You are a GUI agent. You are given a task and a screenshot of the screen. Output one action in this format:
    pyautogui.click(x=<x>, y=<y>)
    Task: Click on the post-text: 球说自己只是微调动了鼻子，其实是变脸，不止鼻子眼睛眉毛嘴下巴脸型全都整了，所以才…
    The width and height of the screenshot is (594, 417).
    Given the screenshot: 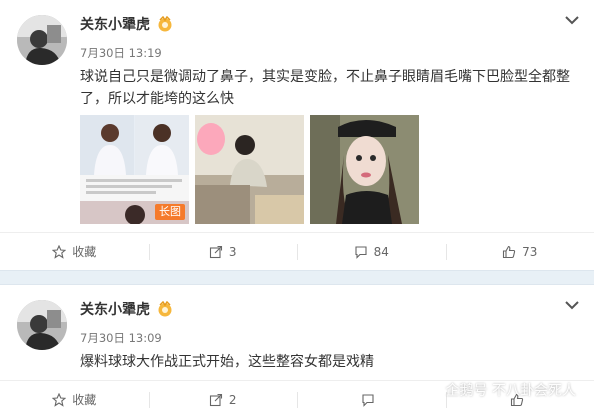 What is the action you would take?
    pyautogui.click(x=325, y=88)
    